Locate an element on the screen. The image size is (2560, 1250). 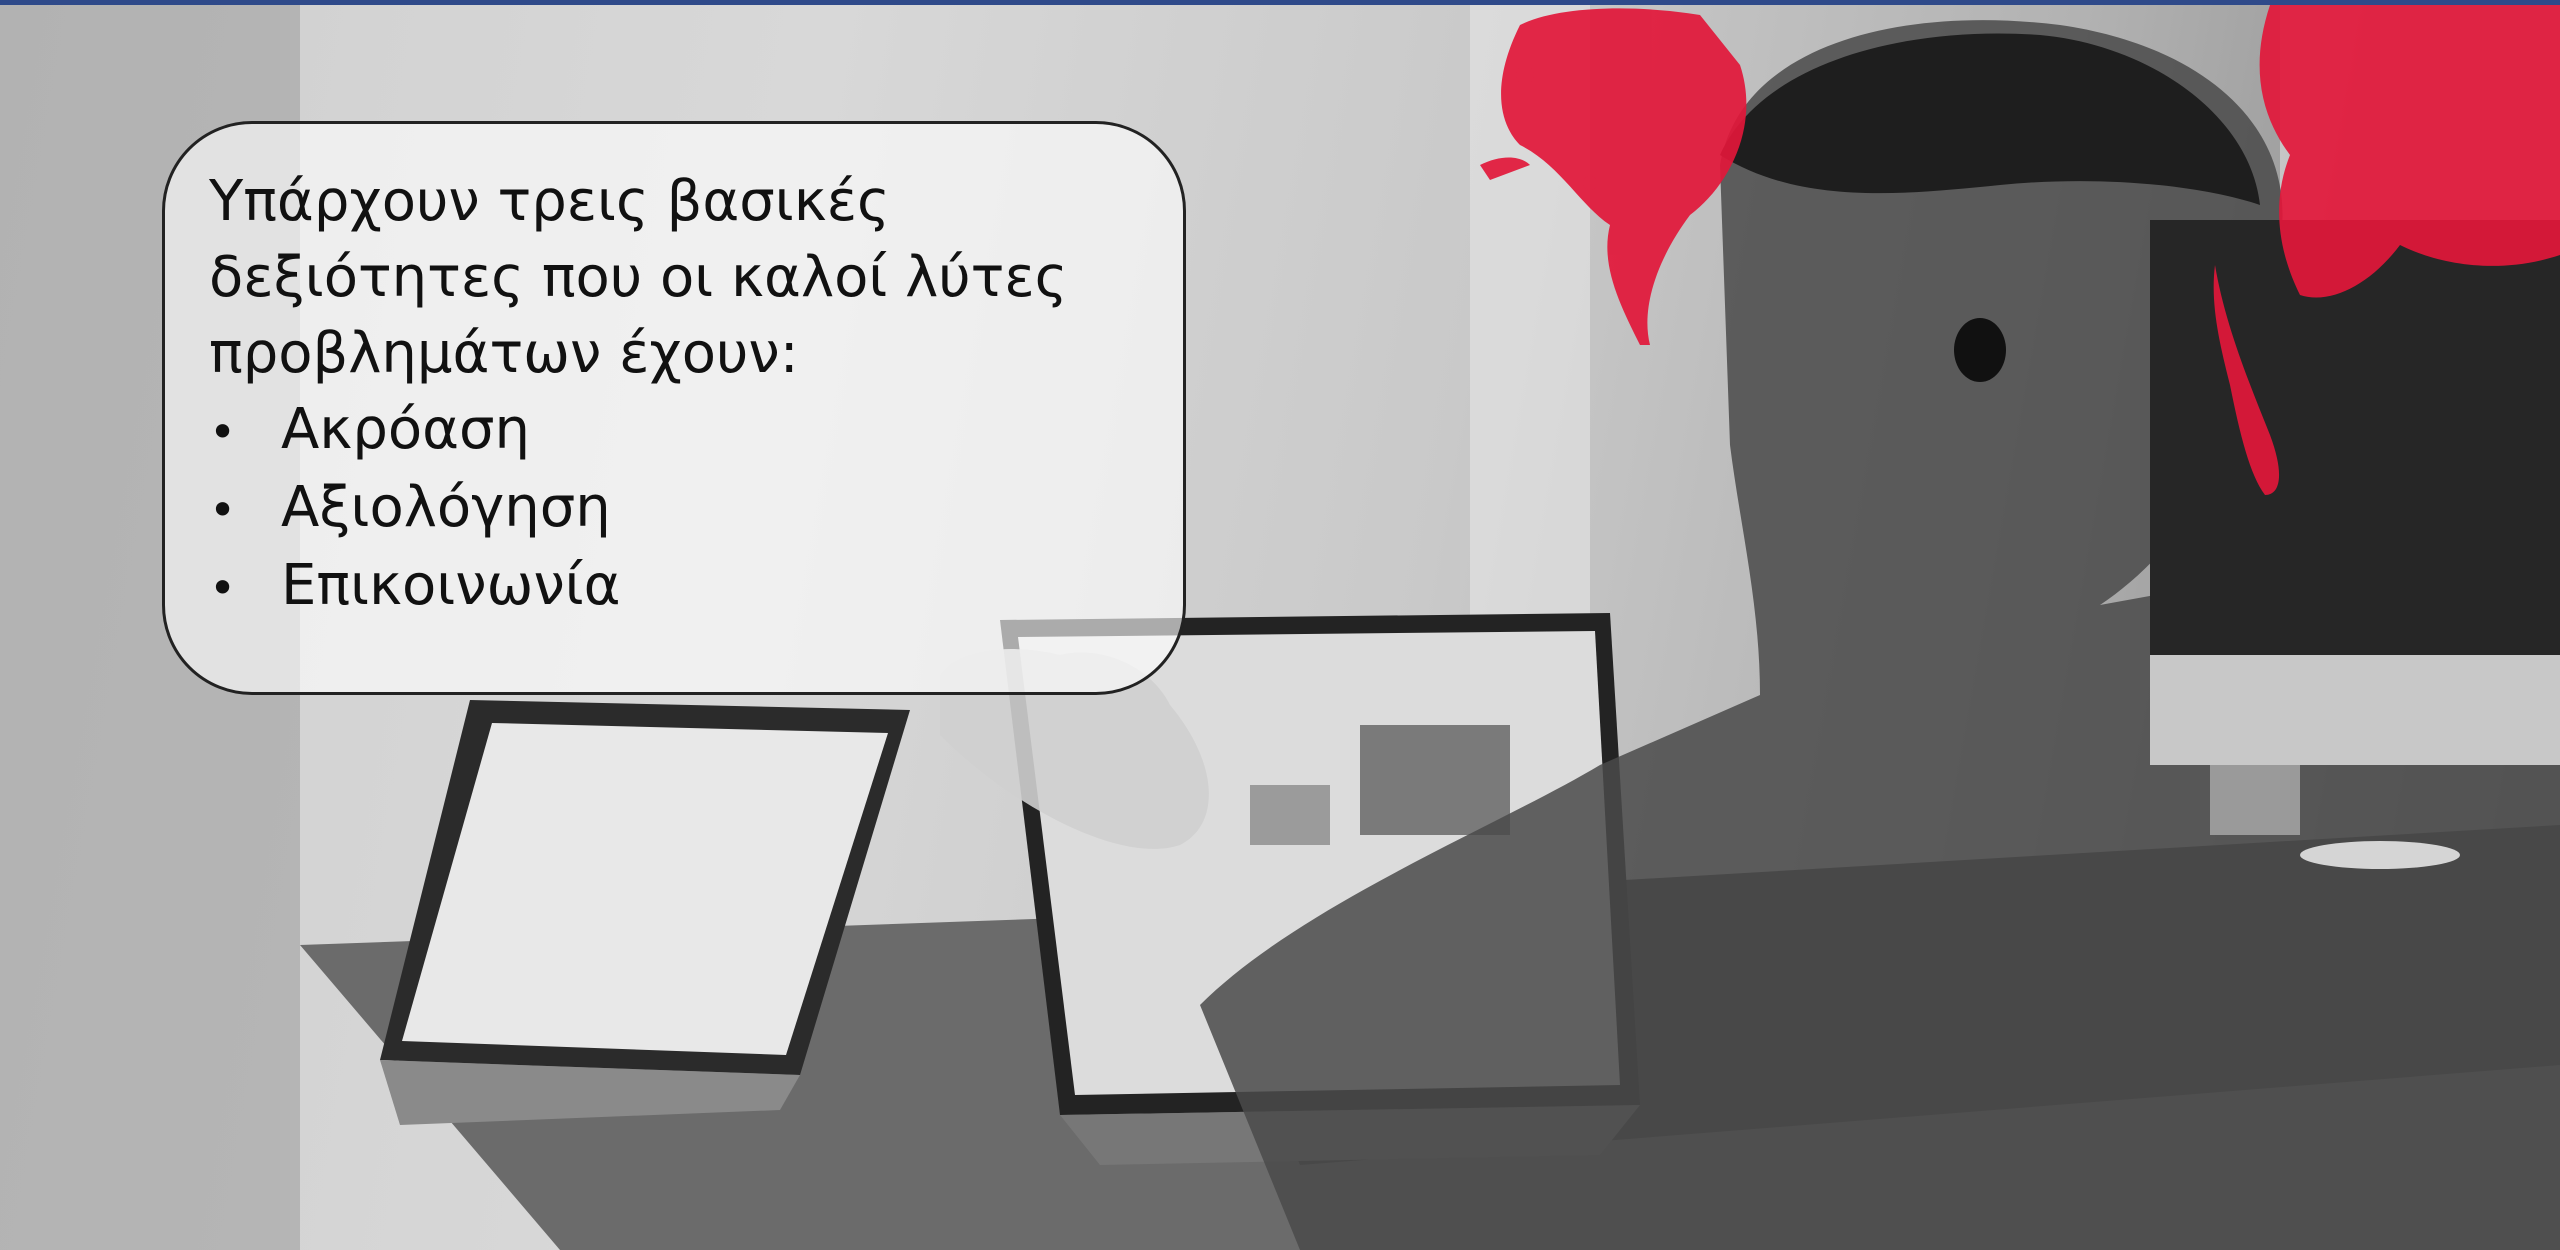
list-item: • Ακρόαση is located at coordinates (676, 431).